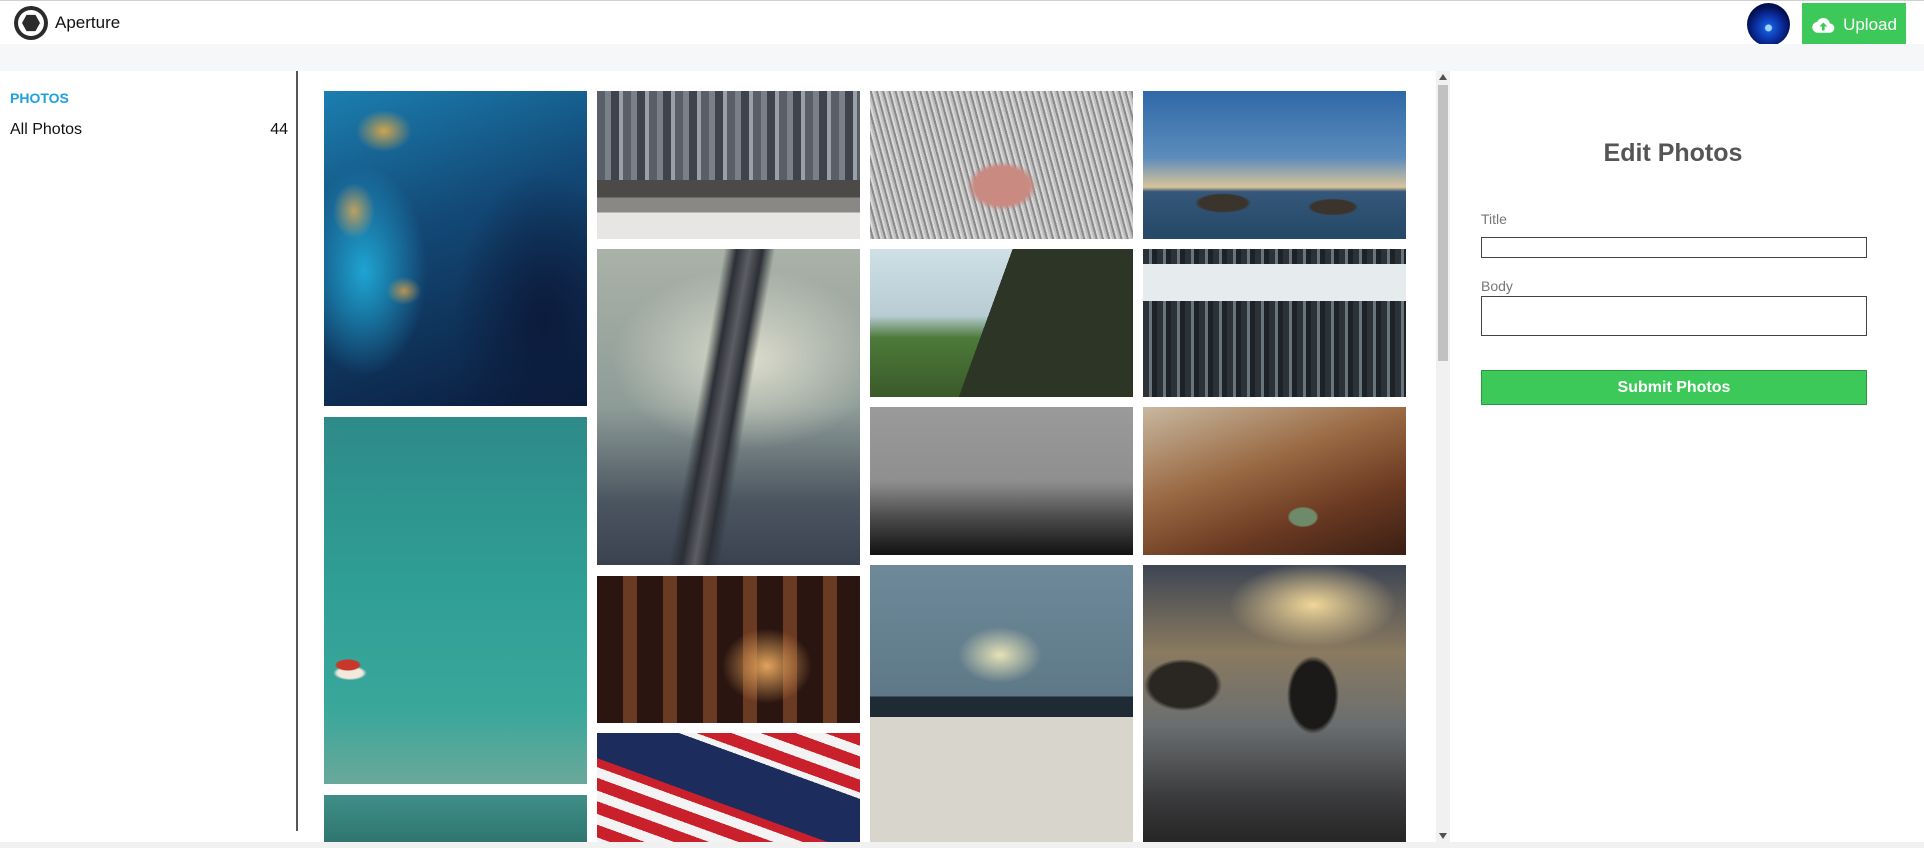 This screenshot has height=848, width=1924. Describe the element at coordinates (1443, 836) in the screenshot. I see `scroll-down-icon` at that location.